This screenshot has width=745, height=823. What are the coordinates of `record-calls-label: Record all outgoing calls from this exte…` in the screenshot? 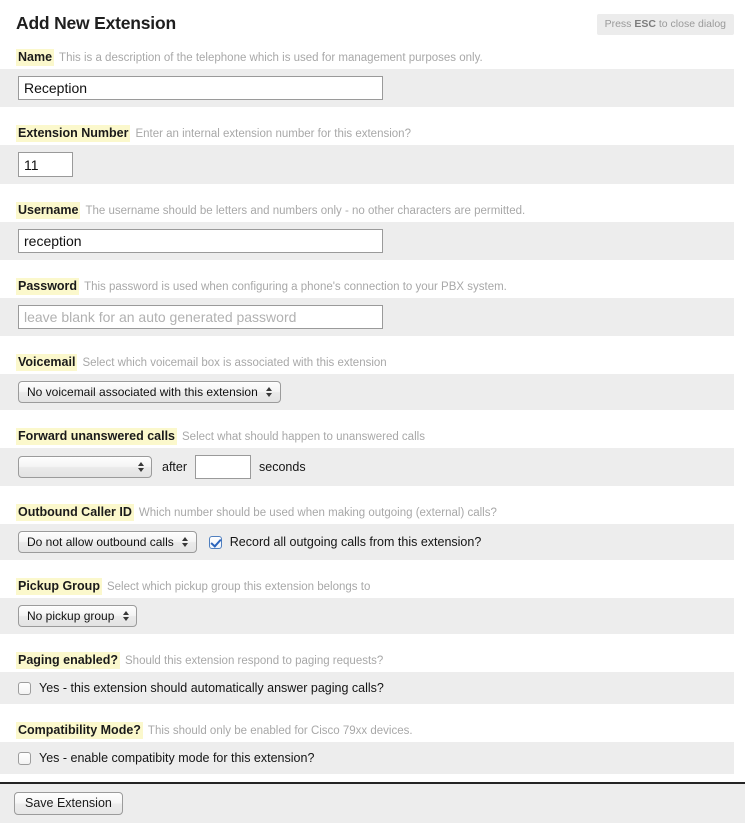 It's located at (355, 542).